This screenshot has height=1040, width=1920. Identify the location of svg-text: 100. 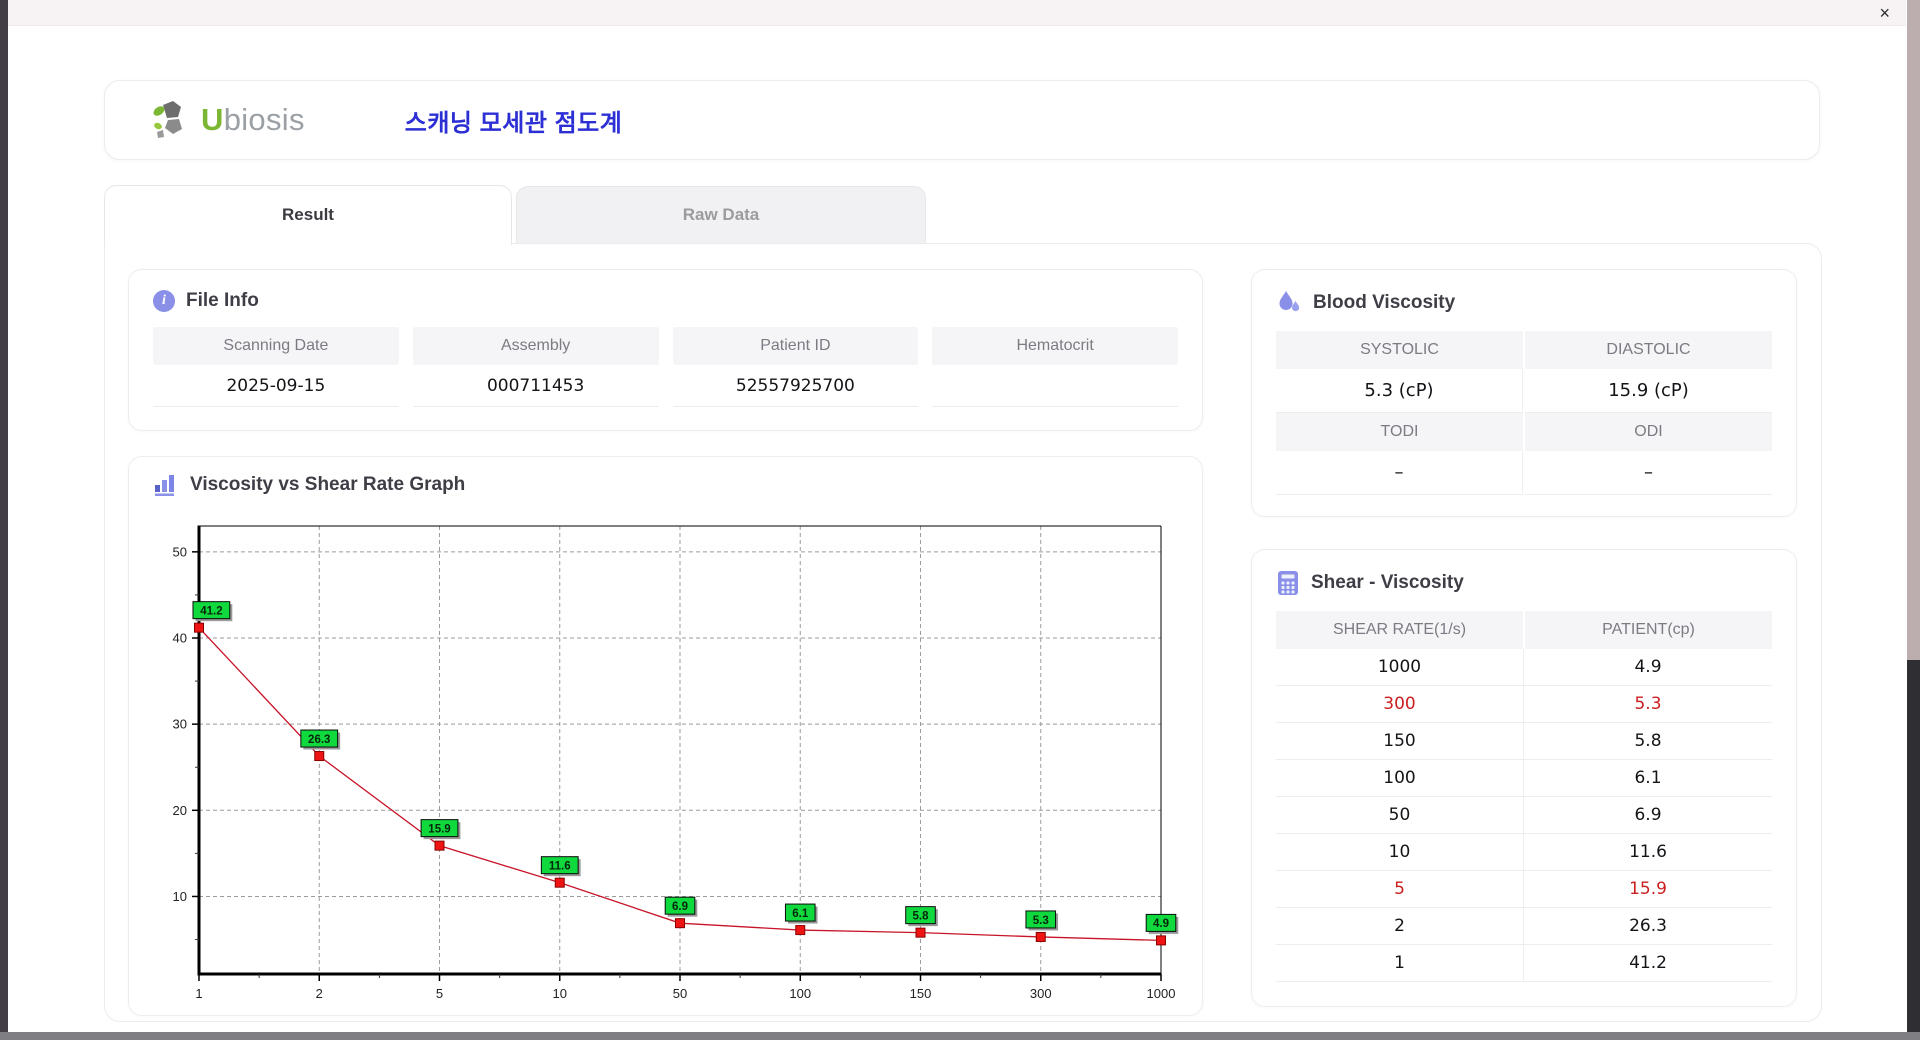
(800, 993).